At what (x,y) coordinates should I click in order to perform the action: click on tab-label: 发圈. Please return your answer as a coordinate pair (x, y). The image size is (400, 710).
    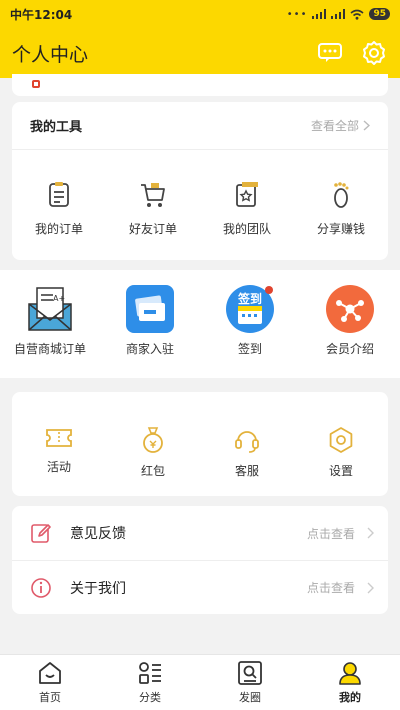
    Looking at the image, I should click on (250, 697).